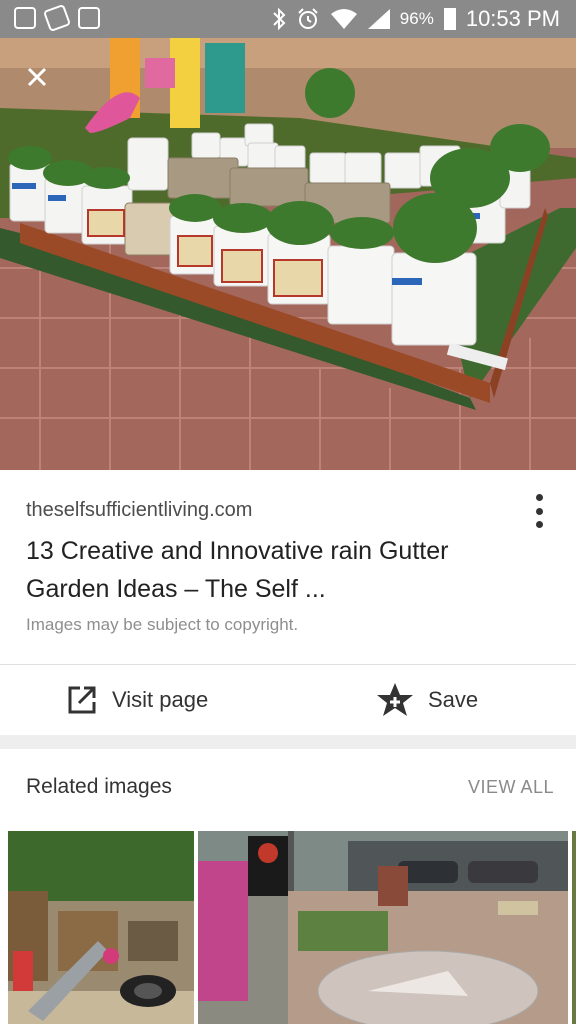 The width and height of the screenshot is (576, 1024). Describe the element at coordinates (453, 699) in the screenshot. I see `save-label: Save` at that location.